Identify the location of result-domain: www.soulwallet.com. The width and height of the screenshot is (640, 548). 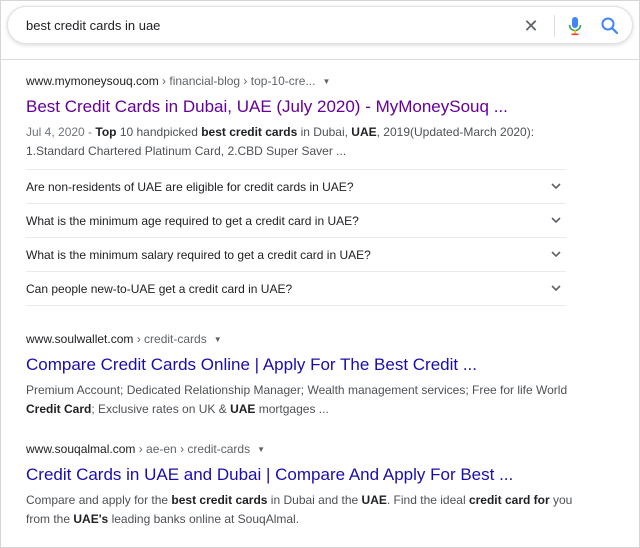
(80, 339).